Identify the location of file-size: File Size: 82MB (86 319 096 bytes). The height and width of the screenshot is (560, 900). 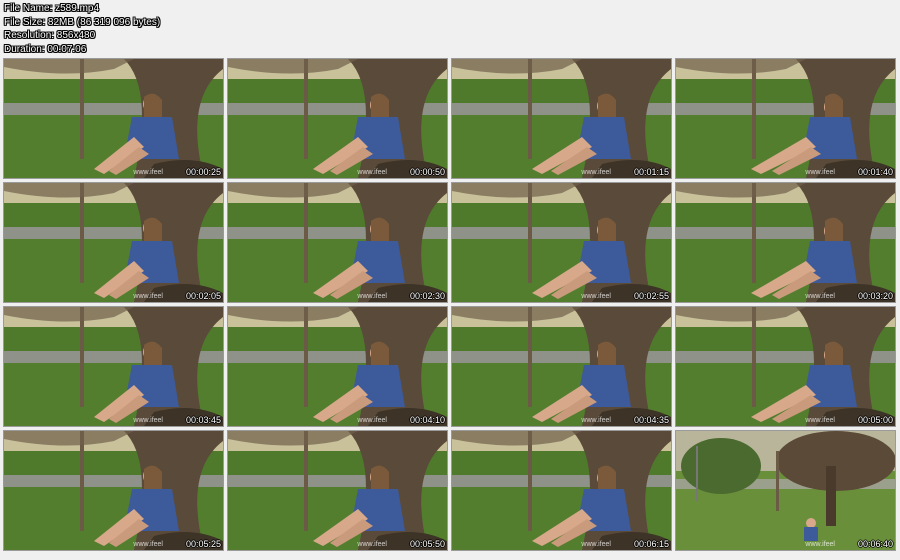
(82, 22).